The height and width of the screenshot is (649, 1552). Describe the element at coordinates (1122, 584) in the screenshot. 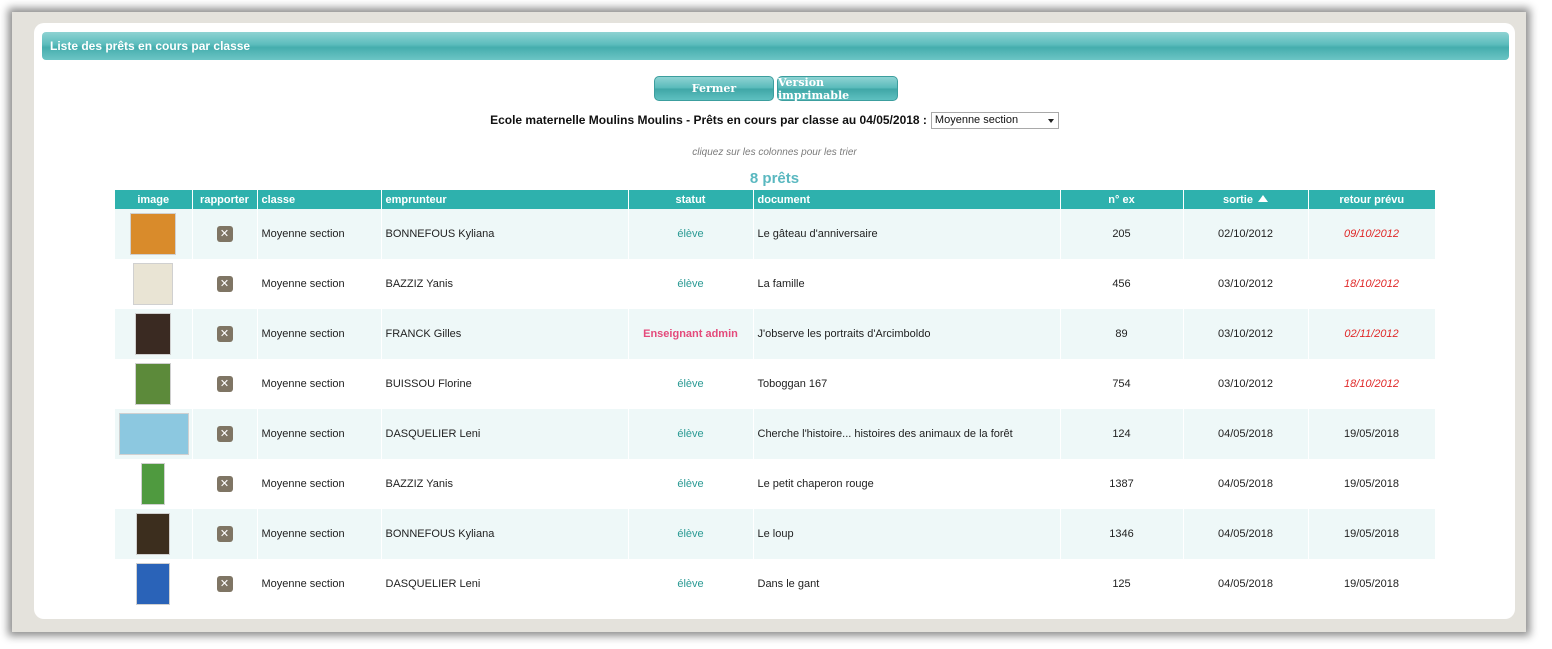

I see `cell-nex: 125` at that location.